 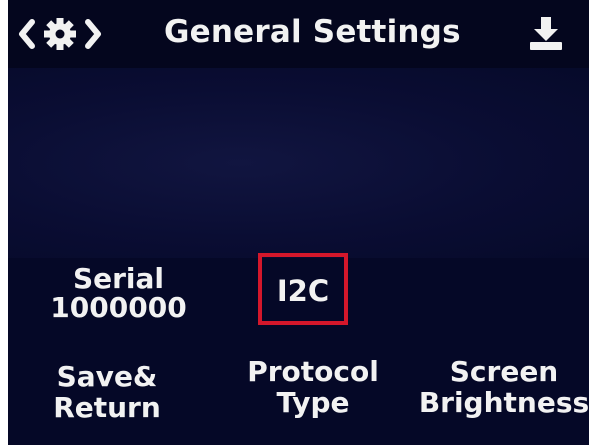 I want to click on protocol-value: I2C, so click(x=303, y=291).